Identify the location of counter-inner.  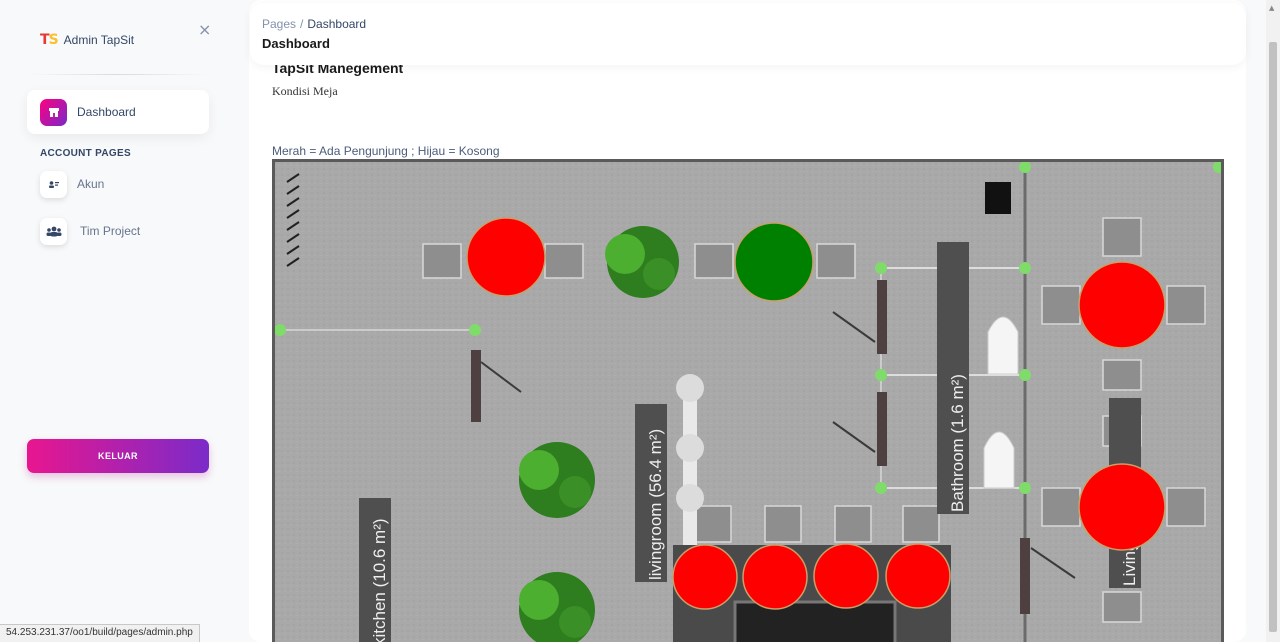
(815, 621).